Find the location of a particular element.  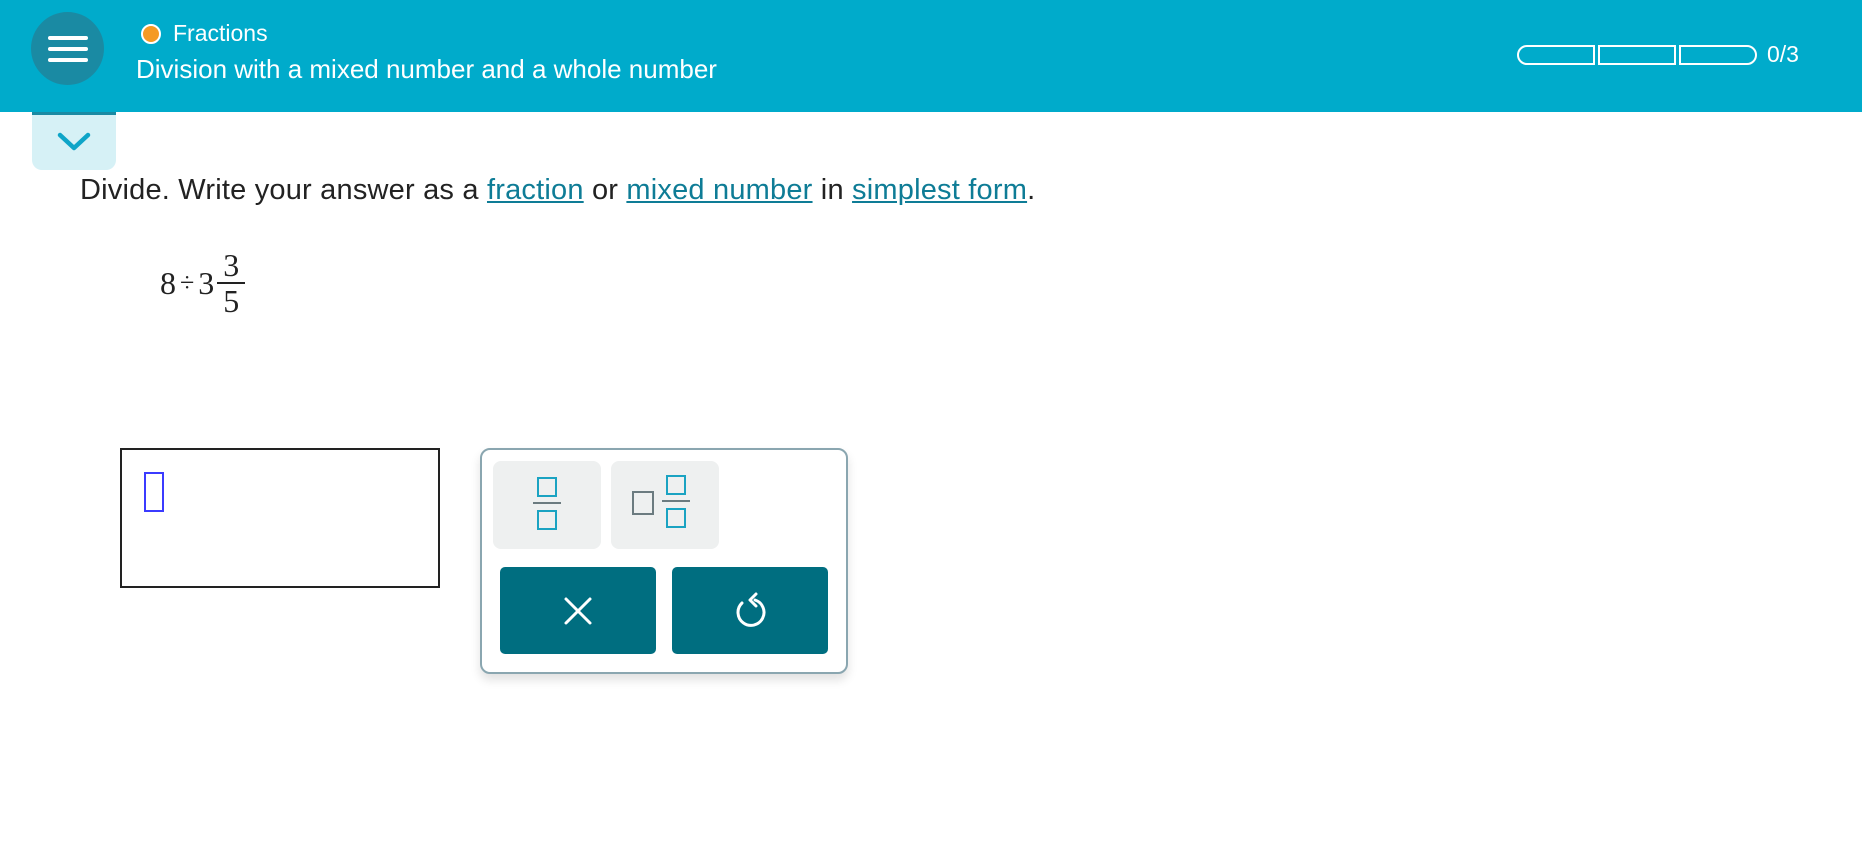

progress-indicator: 0/3 is located at coordinates (1658, 54).